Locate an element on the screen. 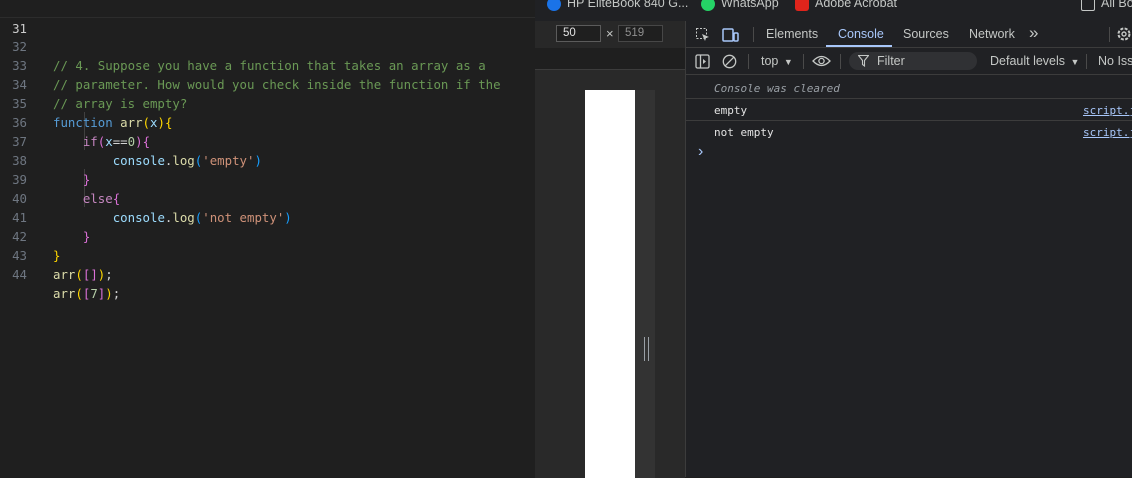  bookmark-whatsapp: WhatsApp is located at coordinates (740, 6).